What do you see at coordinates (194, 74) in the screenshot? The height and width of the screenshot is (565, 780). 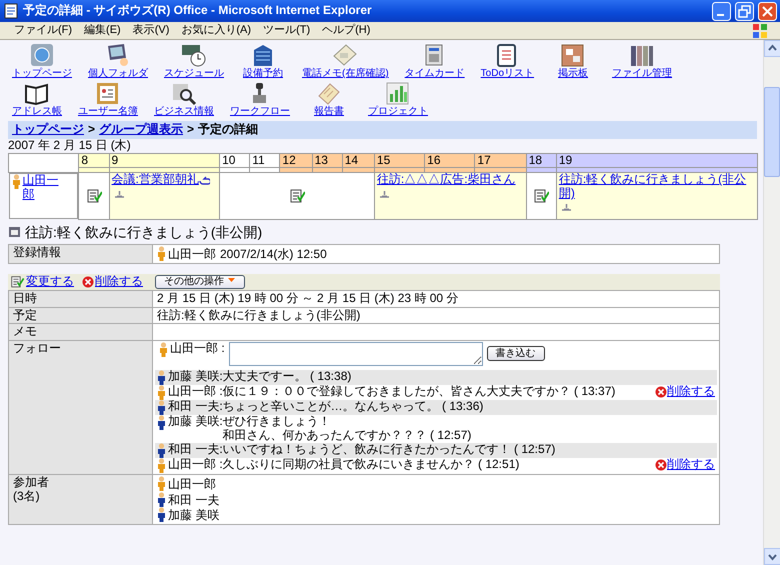 I see `app-link: スケジュール` at bounding box center [194, 74].